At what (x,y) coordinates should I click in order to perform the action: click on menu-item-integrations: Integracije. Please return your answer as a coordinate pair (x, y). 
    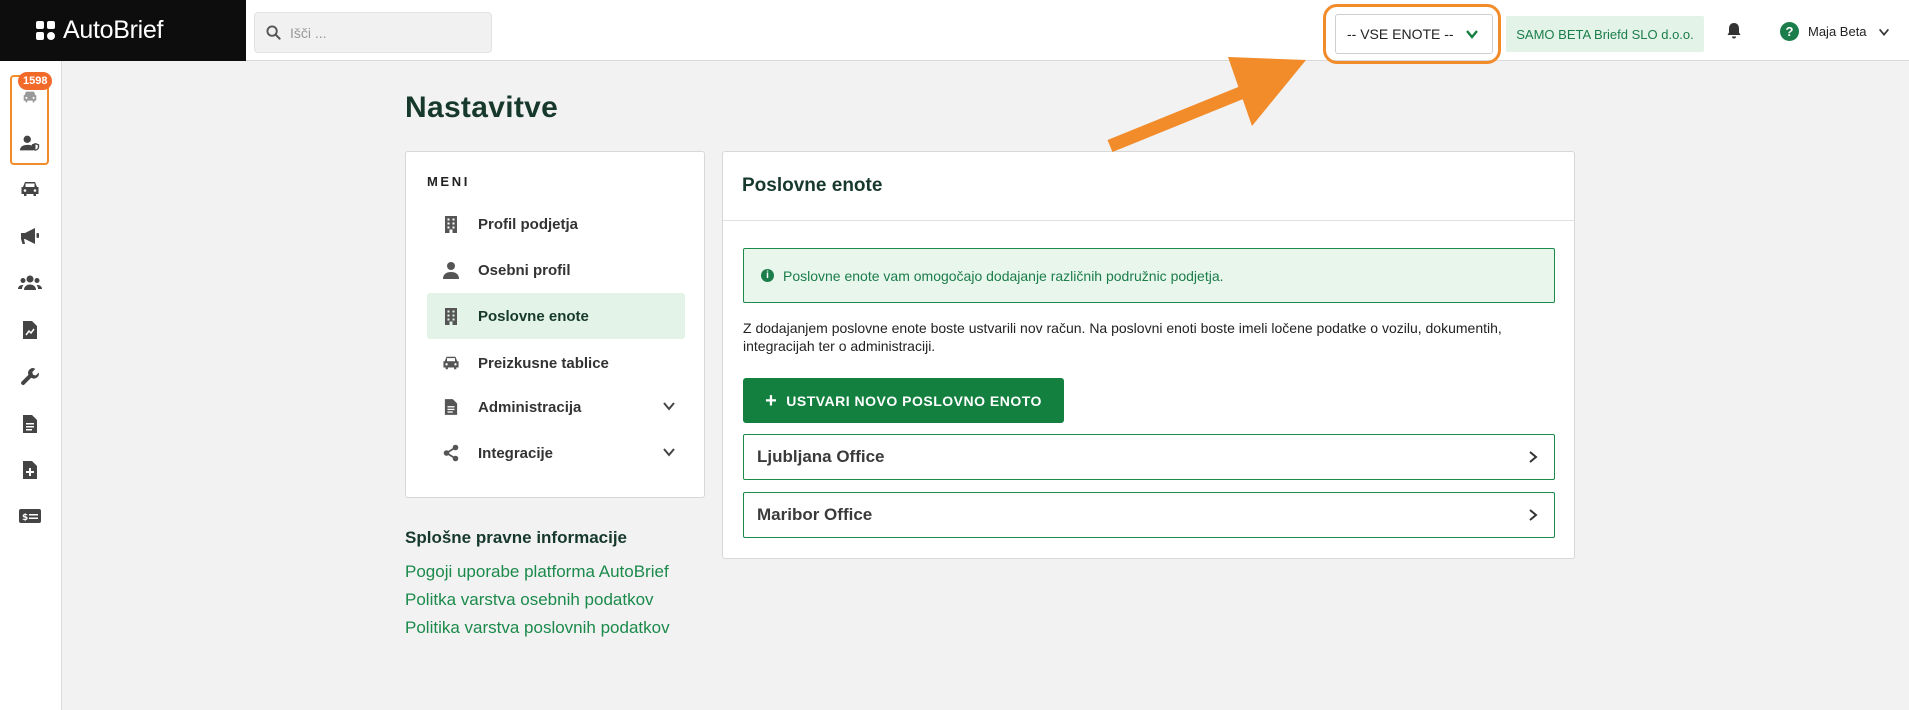
    Looking at the image, I should click on (556, 453).